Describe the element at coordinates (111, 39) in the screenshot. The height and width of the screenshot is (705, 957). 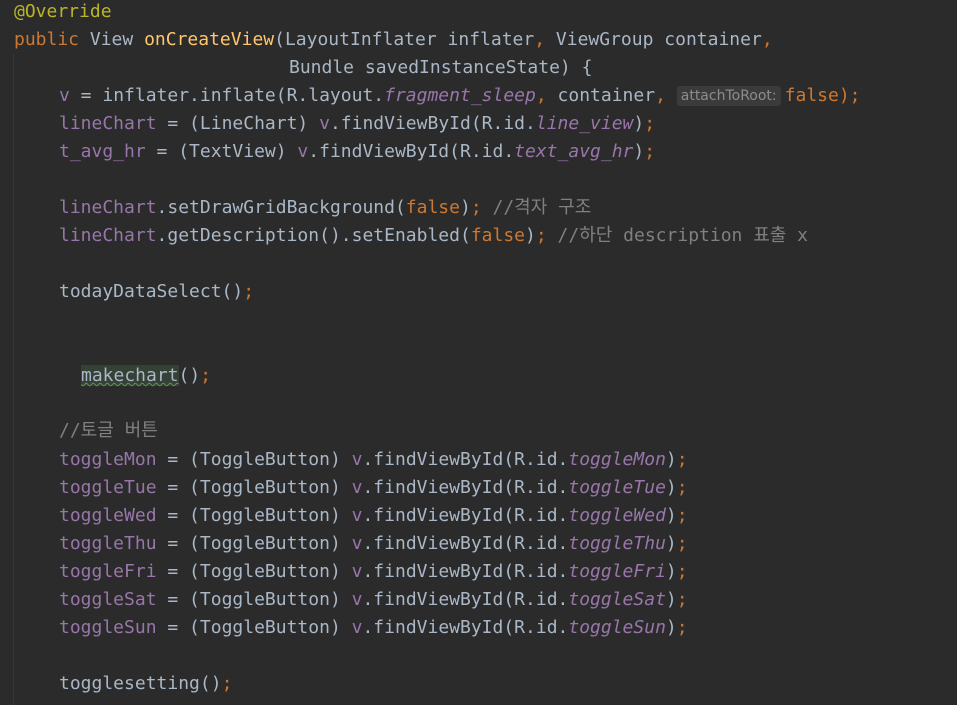
I see `return-type: View` at that location.